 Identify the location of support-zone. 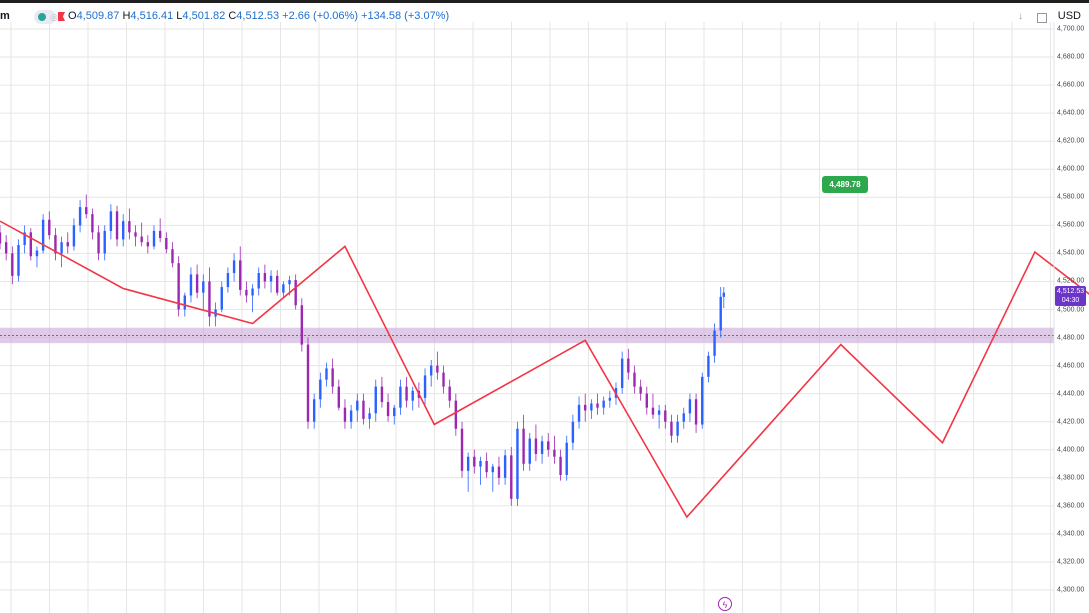
(527, 335).